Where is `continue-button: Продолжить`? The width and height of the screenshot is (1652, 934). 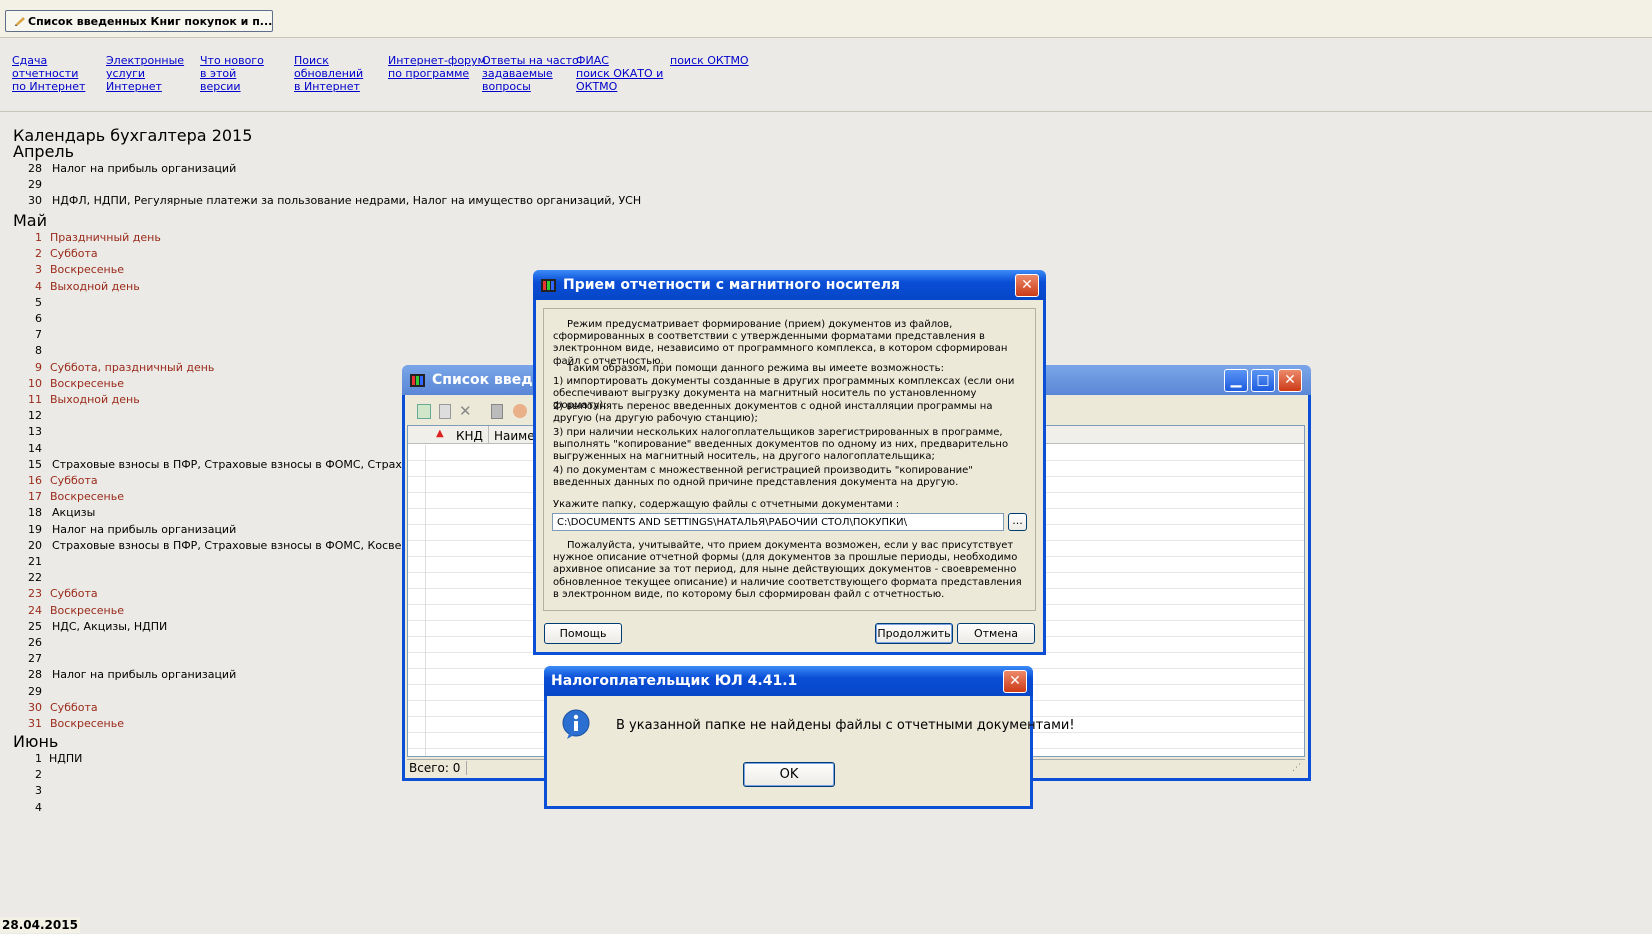
continue-button: Продолжить is located at coordinates (914, 633).